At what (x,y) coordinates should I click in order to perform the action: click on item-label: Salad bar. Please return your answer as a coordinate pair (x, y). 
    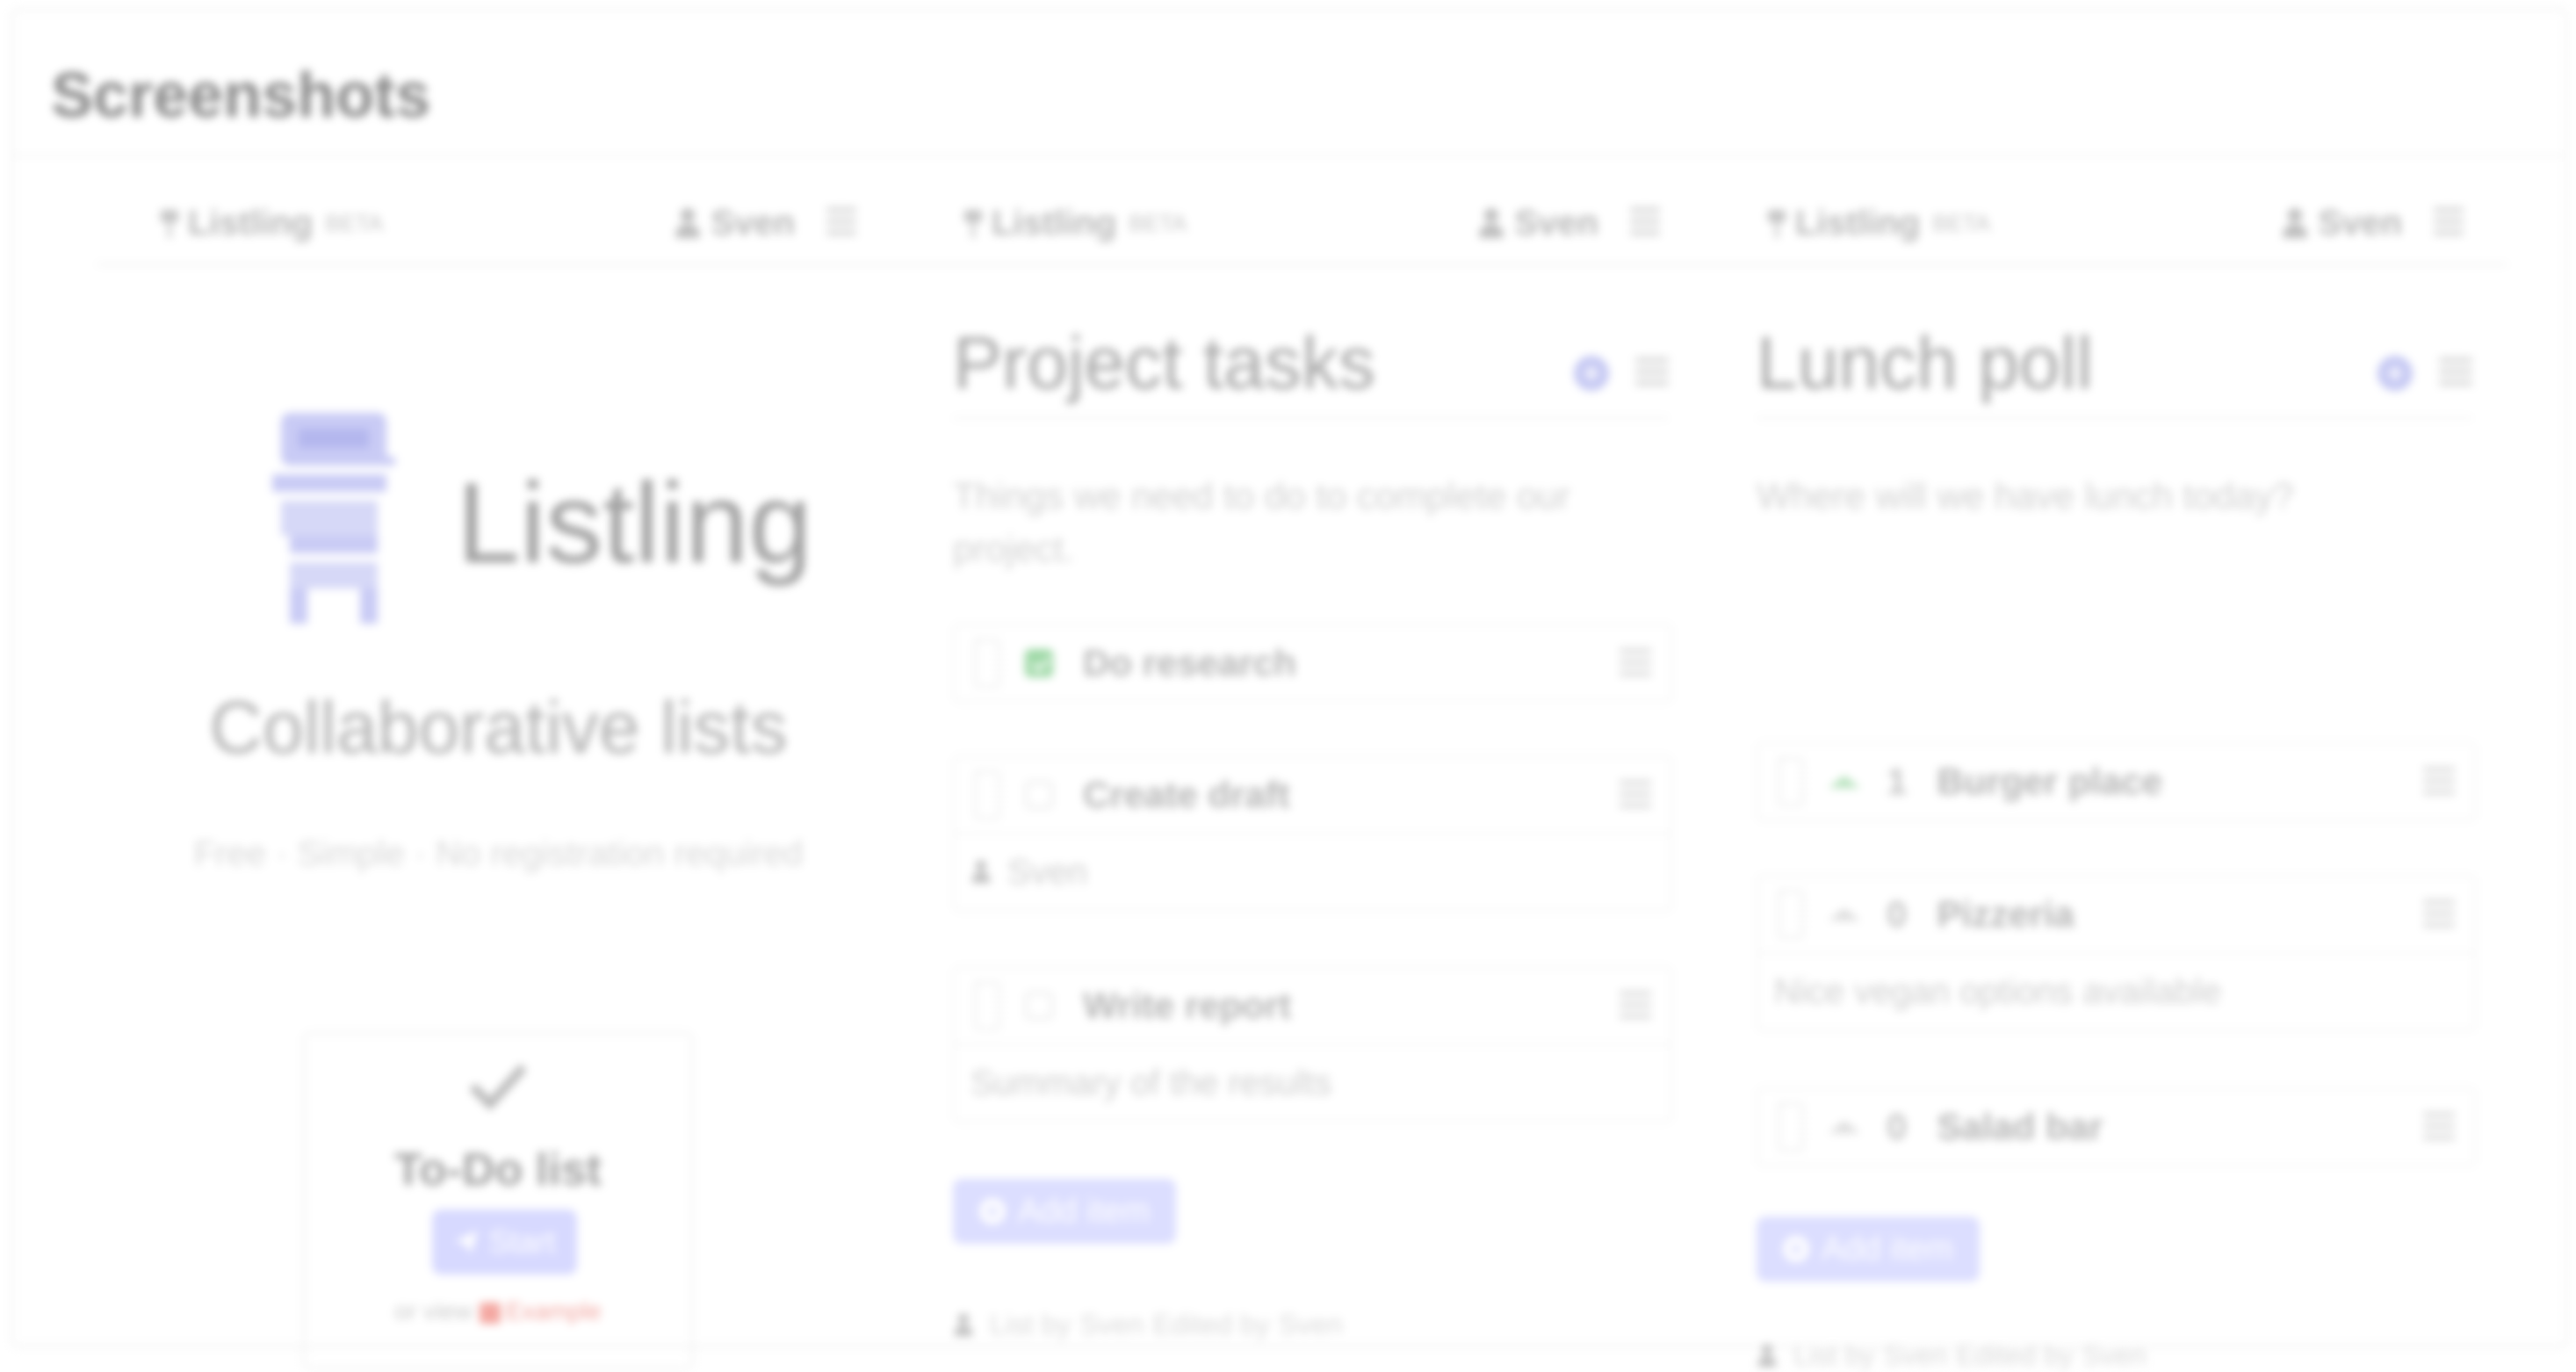
    Looking at the image, I should click on (2020, 1126).